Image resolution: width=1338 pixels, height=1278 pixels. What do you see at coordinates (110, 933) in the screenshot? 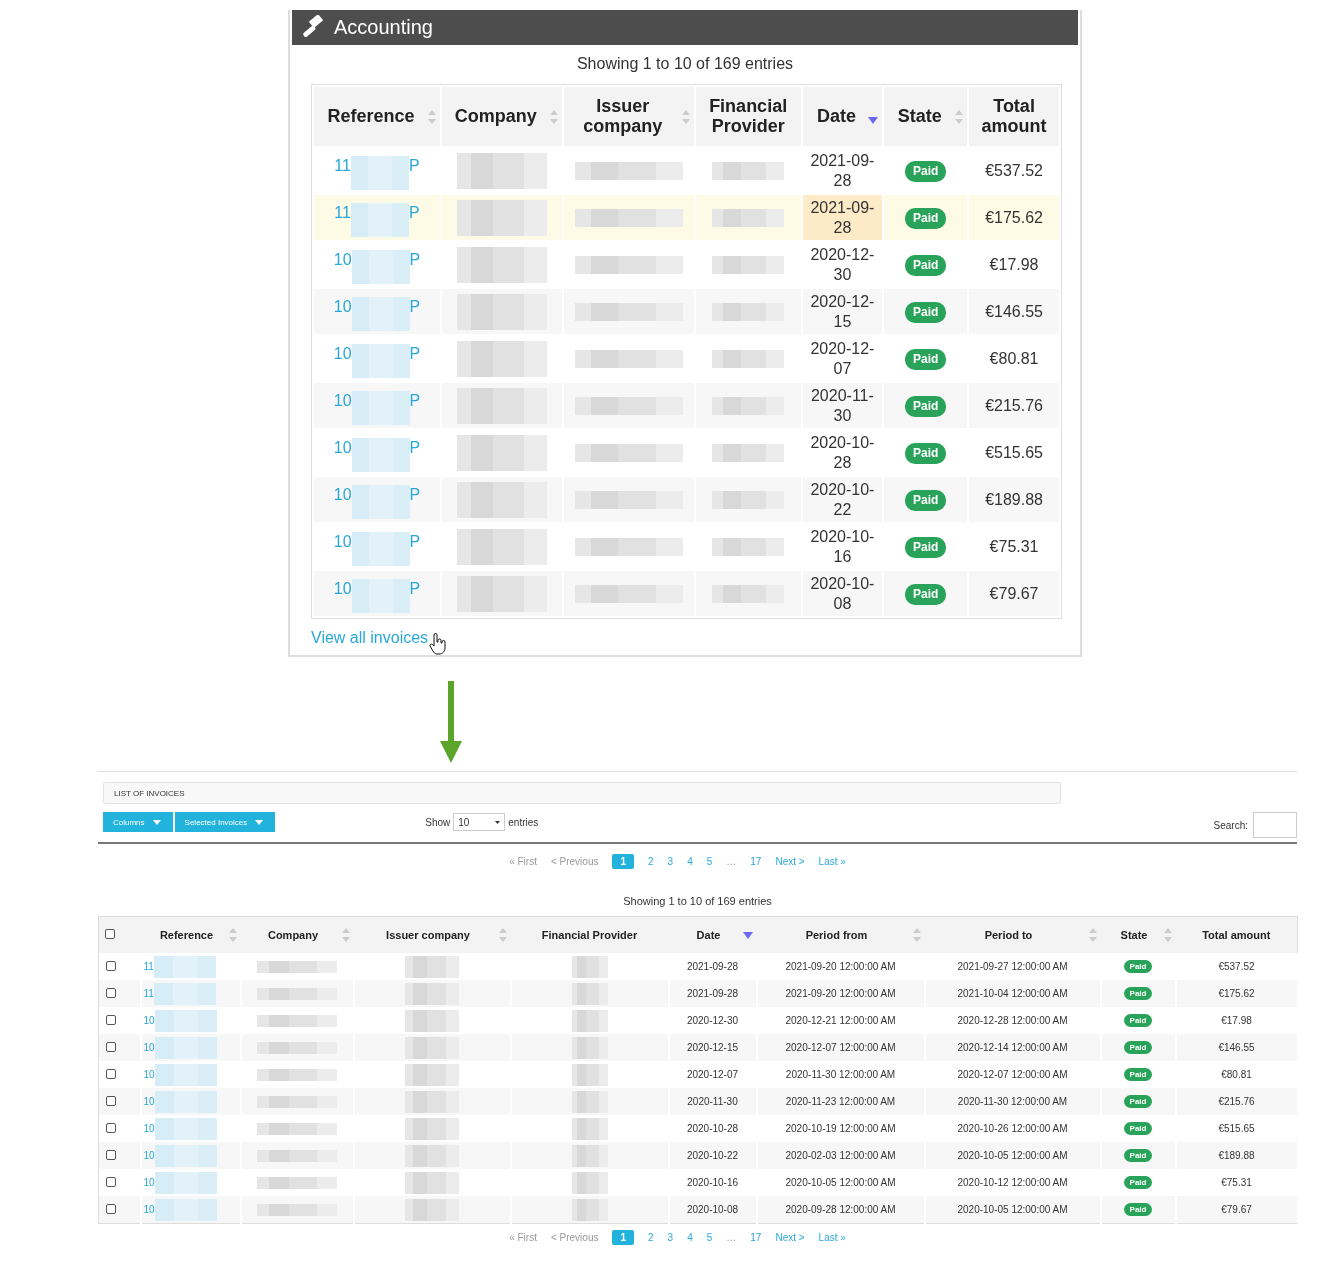
I see `select-all-checkbox` at bounding box center [110, 933].